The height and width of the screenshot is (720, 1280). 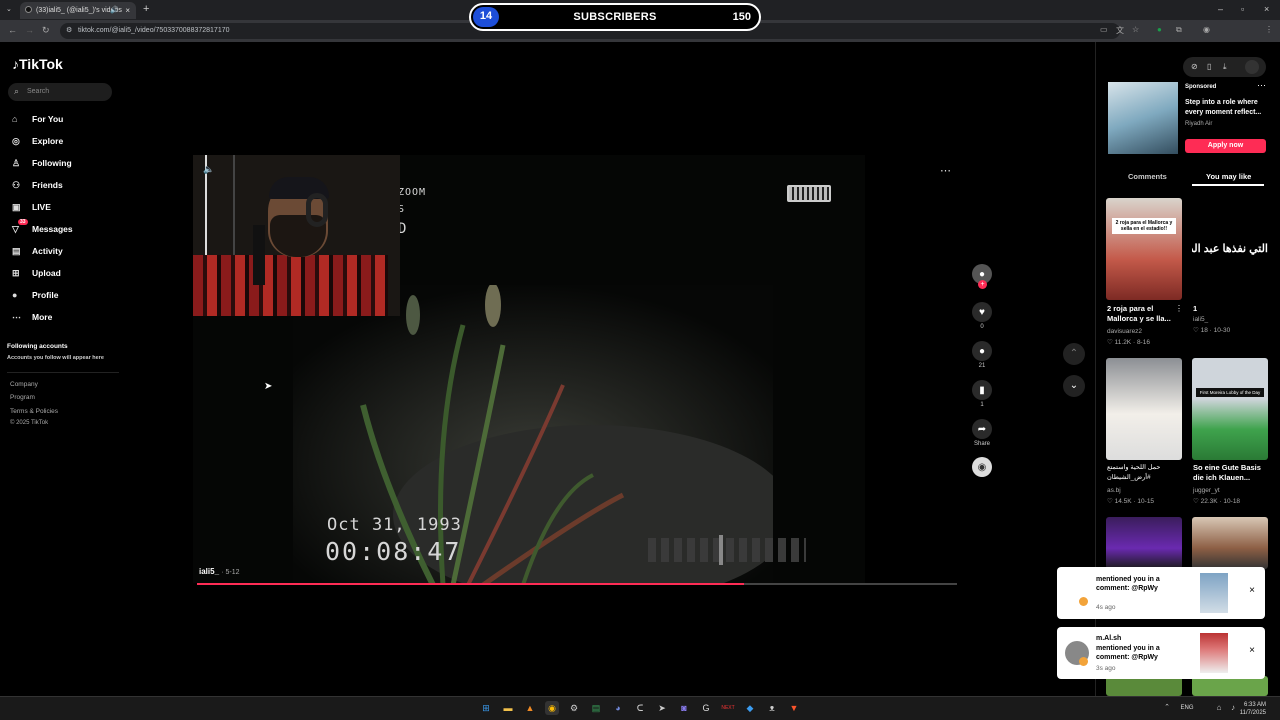 I want to click on network-icon: ⌂, so click(x=1219, y=708).